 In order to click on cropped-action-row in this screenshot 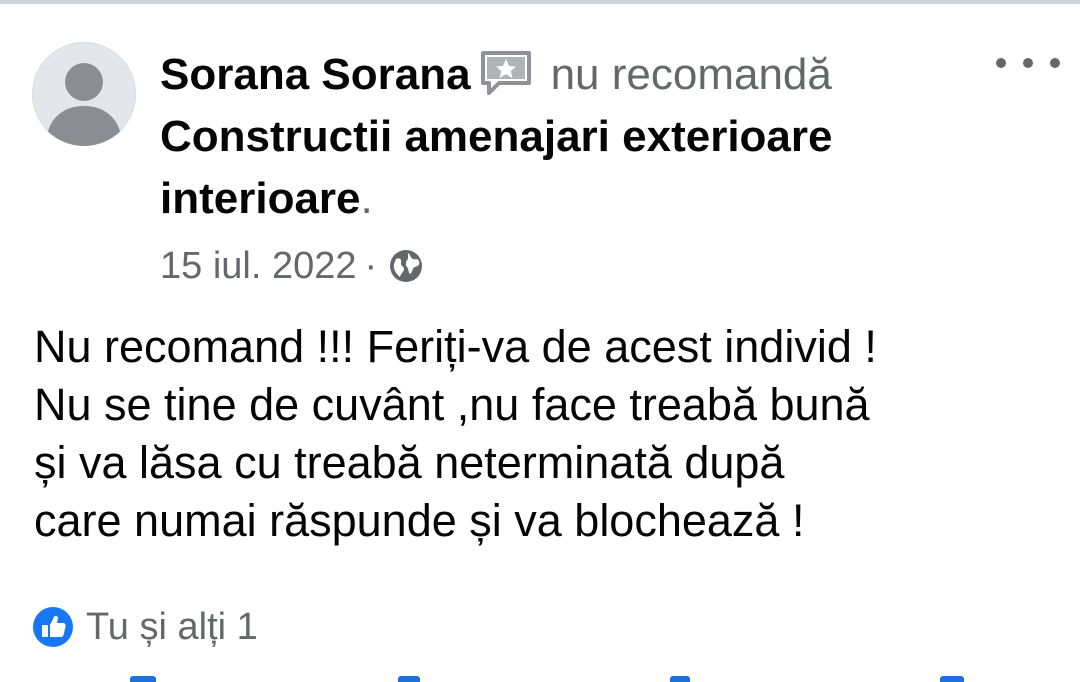, I will do `click(540, 678)`.